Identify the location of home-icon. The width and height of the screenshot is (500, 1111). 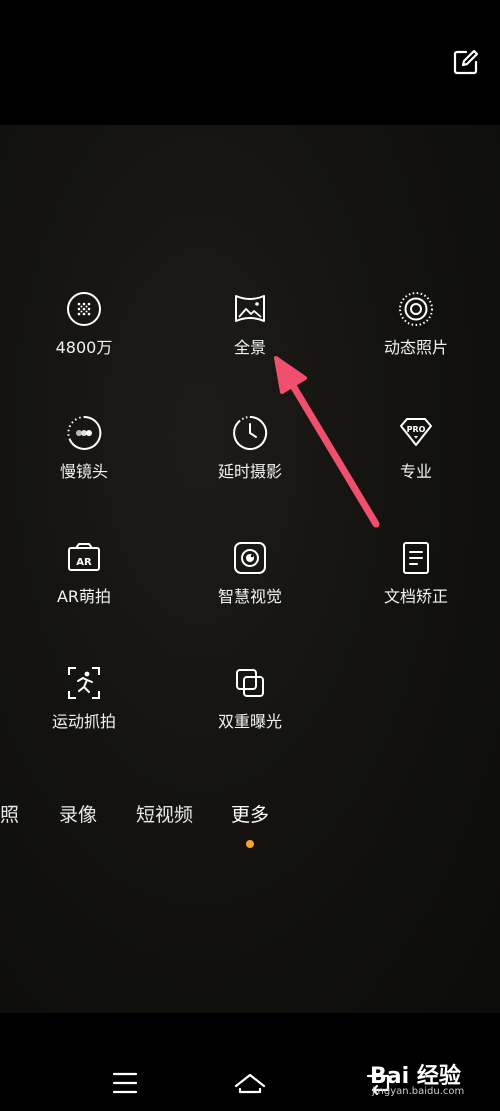
(250, 1083).